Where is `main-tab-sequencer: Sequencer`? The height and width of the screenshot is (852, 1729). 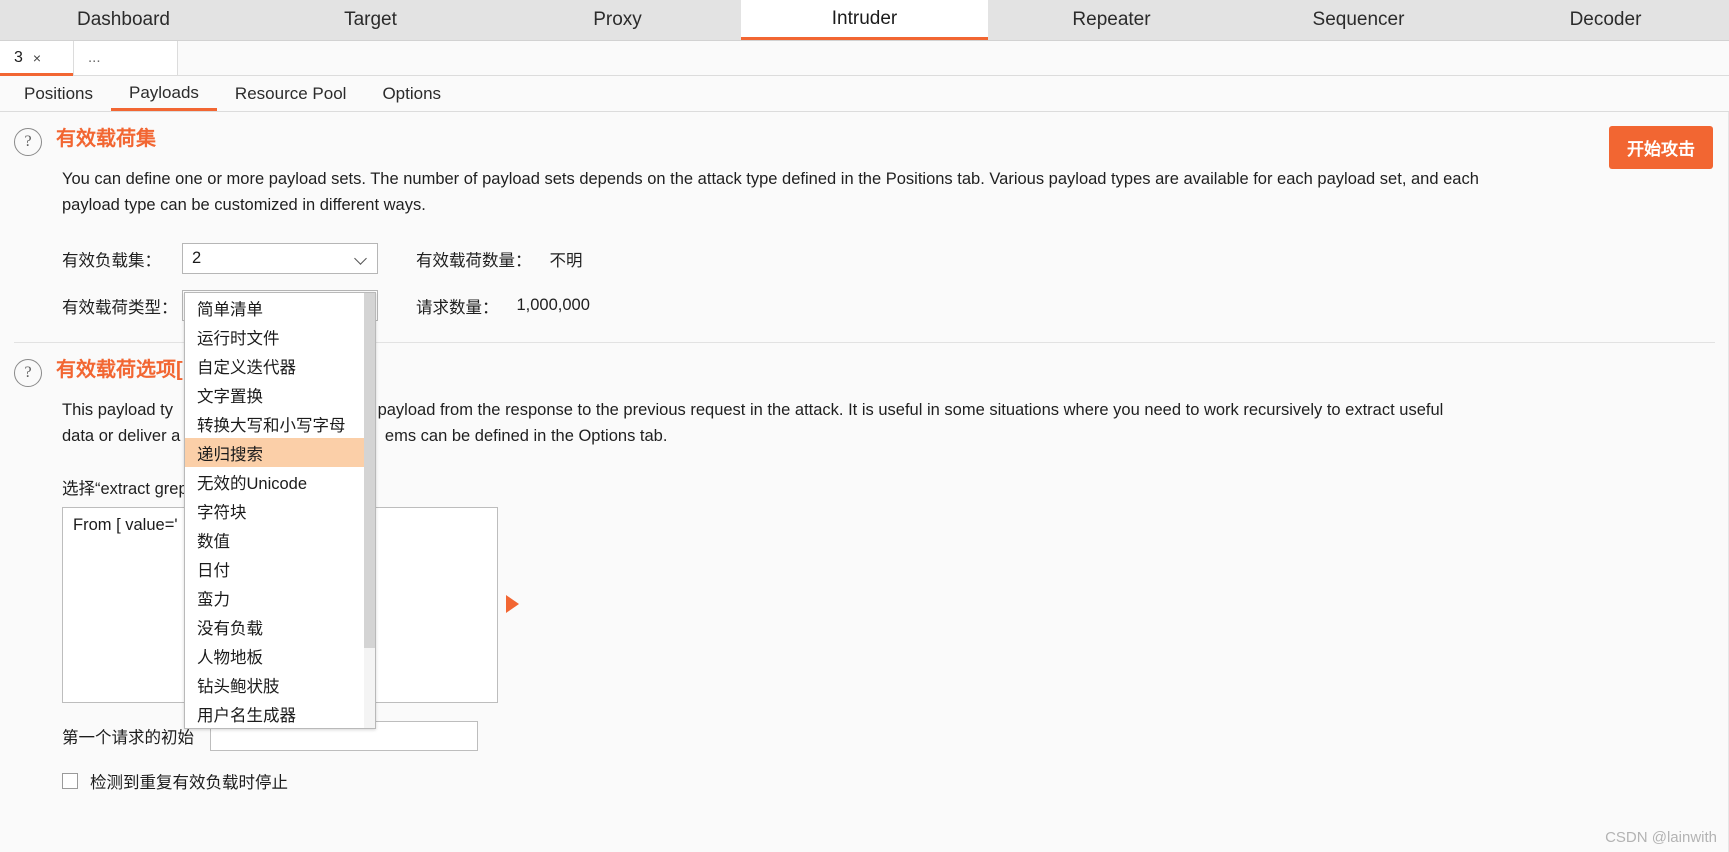
main-tab-sequencer: Sequencer is located at coordinates (1358, 20).